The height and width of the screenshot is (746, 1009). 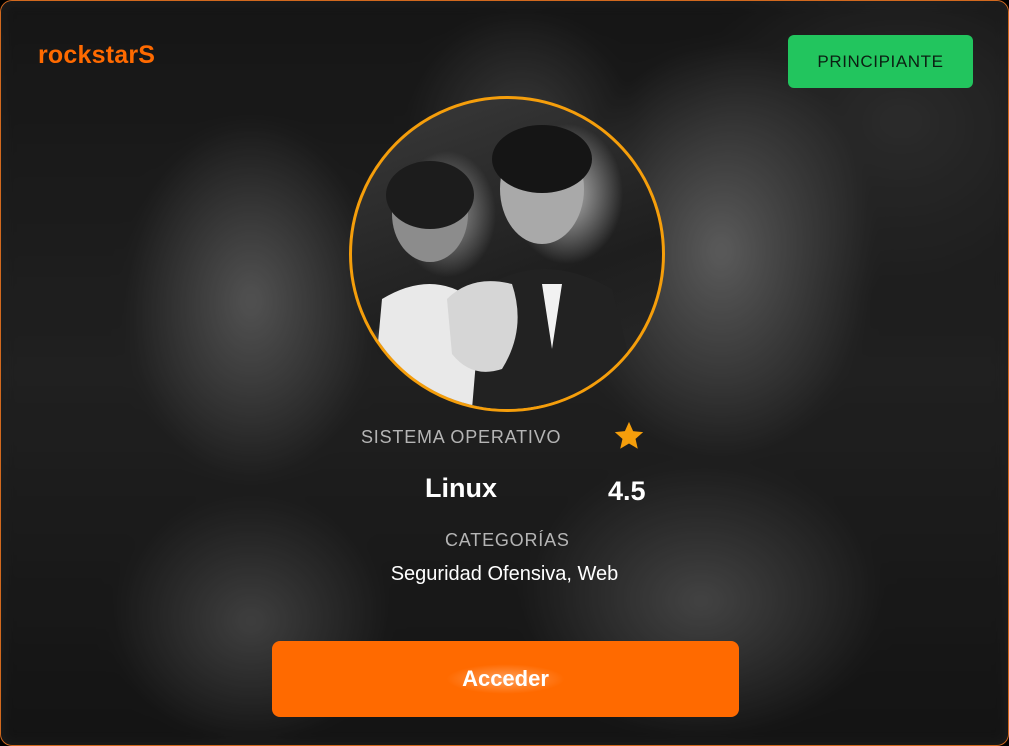 I want to click on categories-label: CATEGORÍAS, so click(x=507, y=540).